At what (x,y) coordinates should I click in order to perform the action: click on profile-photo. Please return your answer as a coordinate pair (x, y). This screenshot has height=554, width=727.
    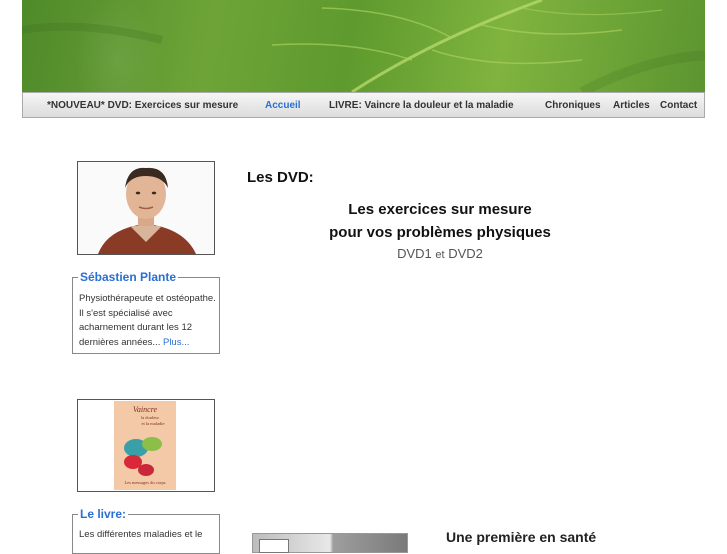
    Looking at the image, I should click on (146, 208).